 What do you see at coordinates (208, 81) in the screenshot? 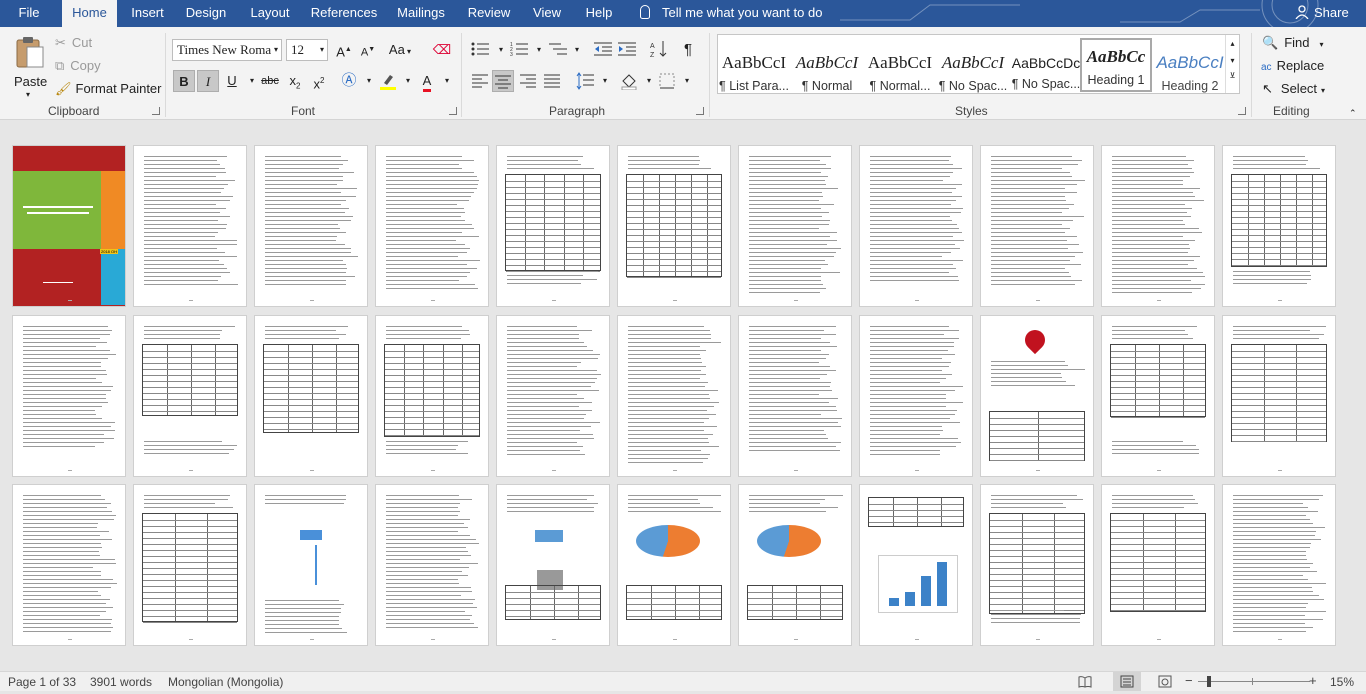
I see `italic-button: I` at bounding box center [208, 81].